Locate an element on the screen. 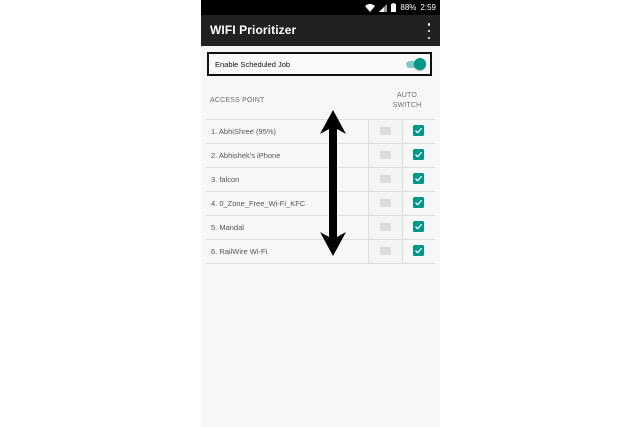 The width and height of the screenshot is (640, 427). access-point-name: 2. Abhishek's iPhone is located at coordinates (246, 155).